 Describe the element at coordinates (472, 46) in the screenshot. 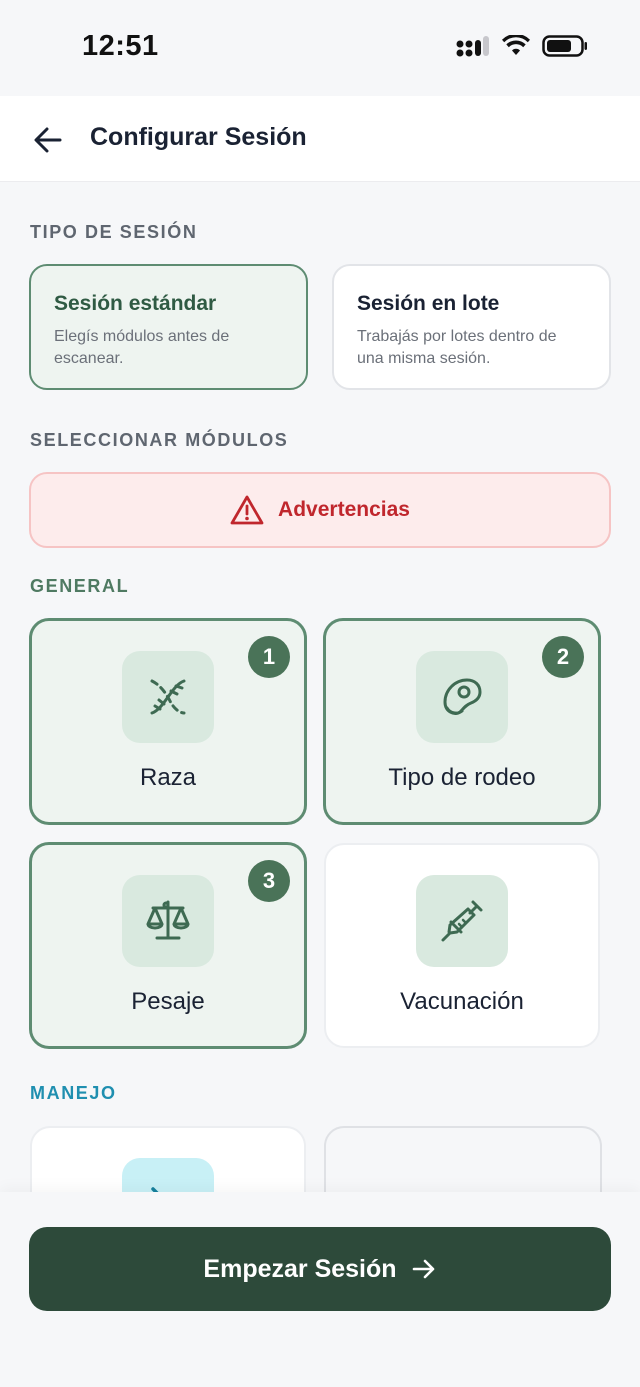

I see `cellular-signal-icon` at that location.